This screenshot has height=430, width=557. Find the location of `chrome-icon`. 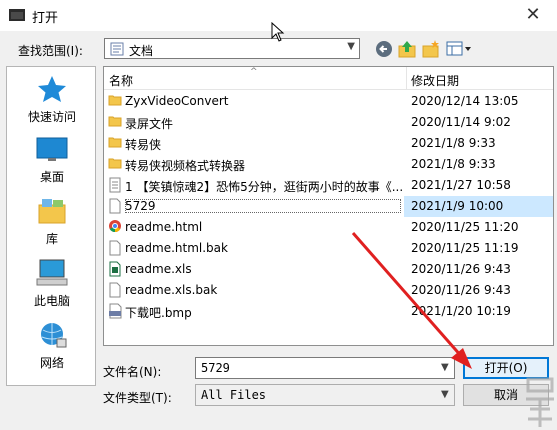

chrome-icon is located at coordinates (115, 226).